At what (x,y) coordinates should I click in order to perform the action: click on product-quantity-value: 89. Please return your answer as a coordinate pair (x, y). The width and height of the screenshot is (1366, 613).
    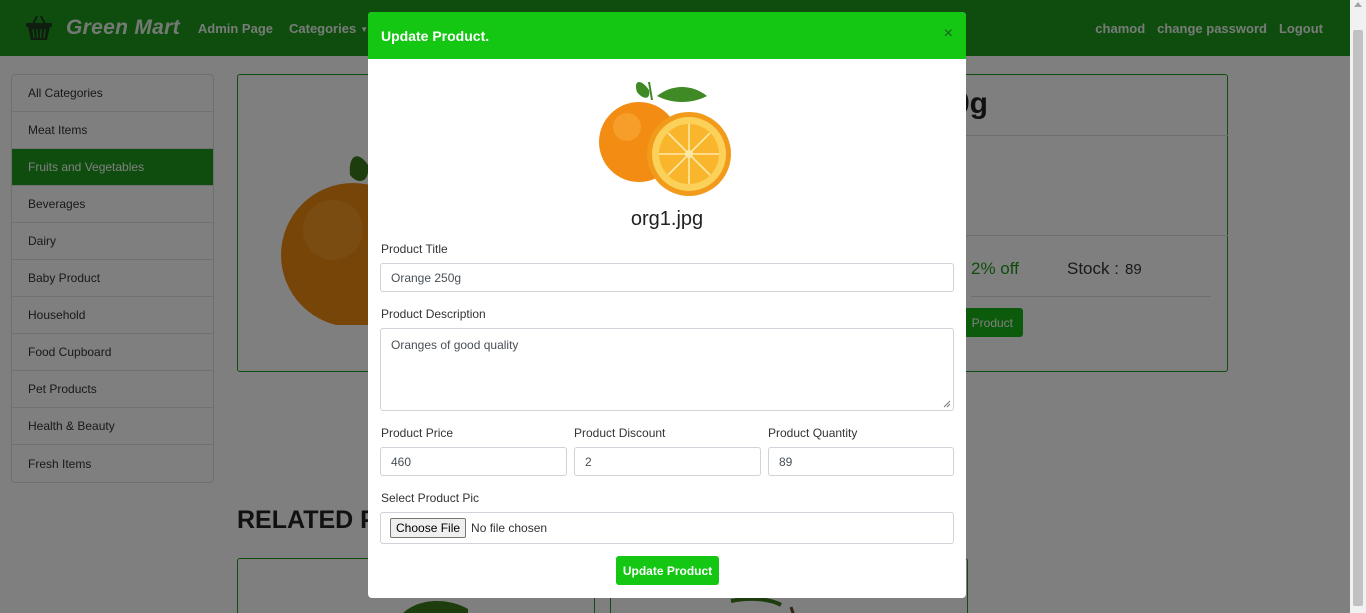
    Looking at the image, I should click on (786, 461).